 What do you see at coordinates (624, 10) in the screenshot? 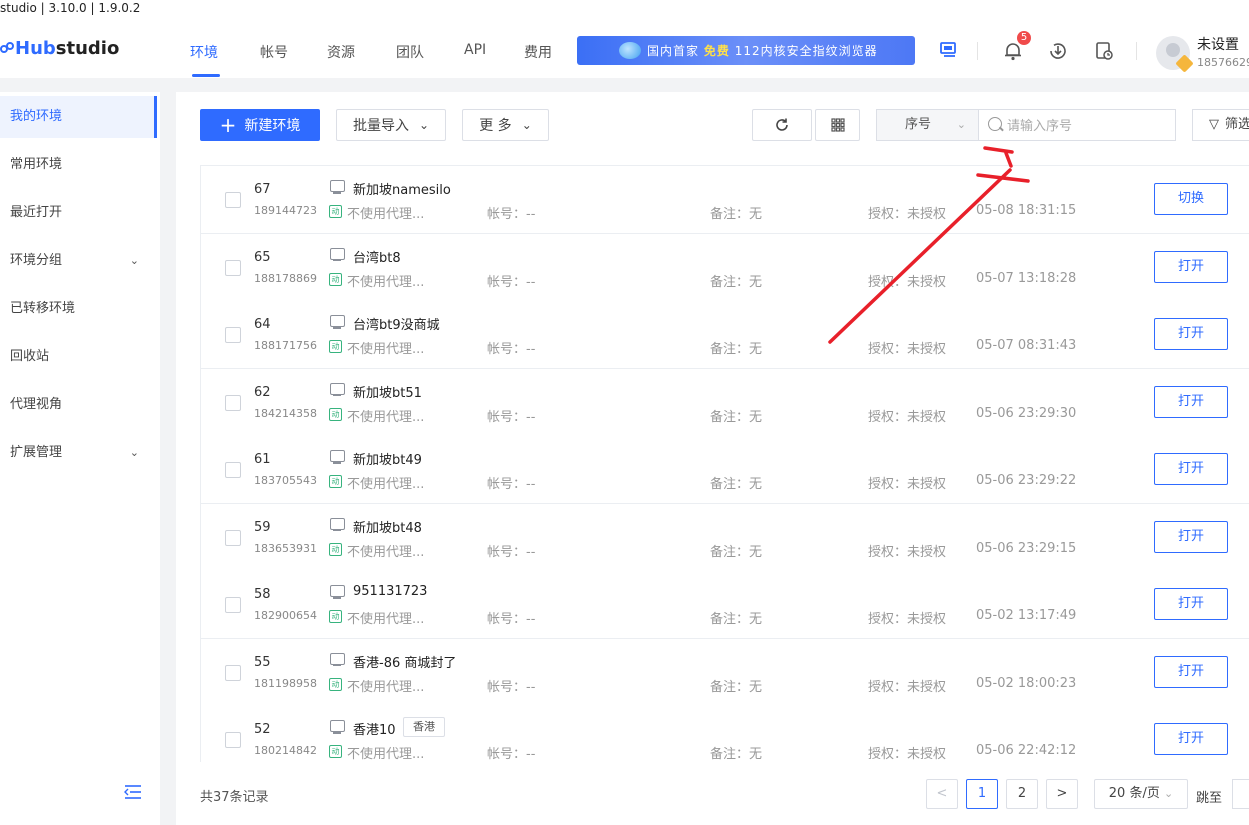
I see `window-title: studio | 3.10.0 | 1.9.0.2` at bounding box center [624, 10].